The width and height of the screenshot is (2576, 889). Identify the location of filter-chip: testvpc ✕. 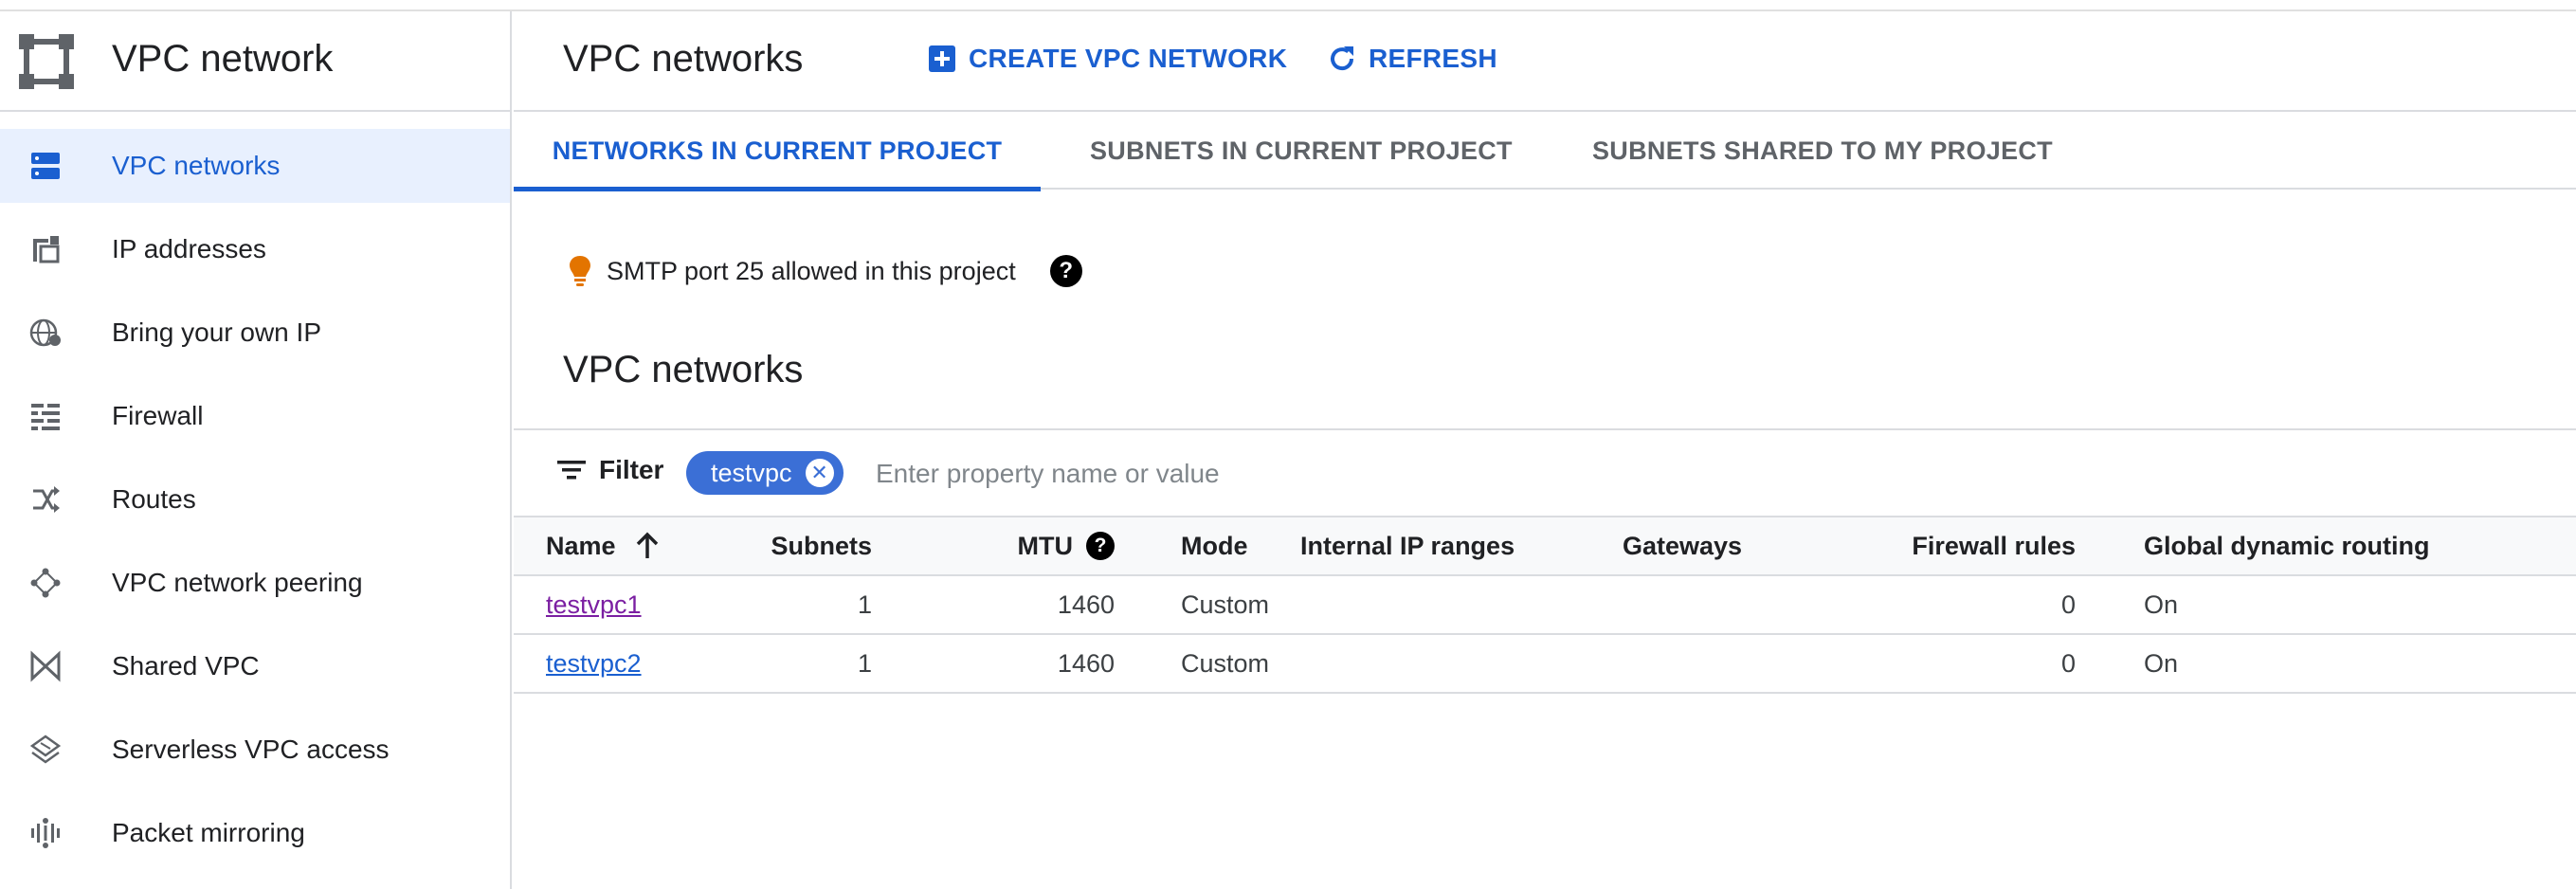
(765, 473).